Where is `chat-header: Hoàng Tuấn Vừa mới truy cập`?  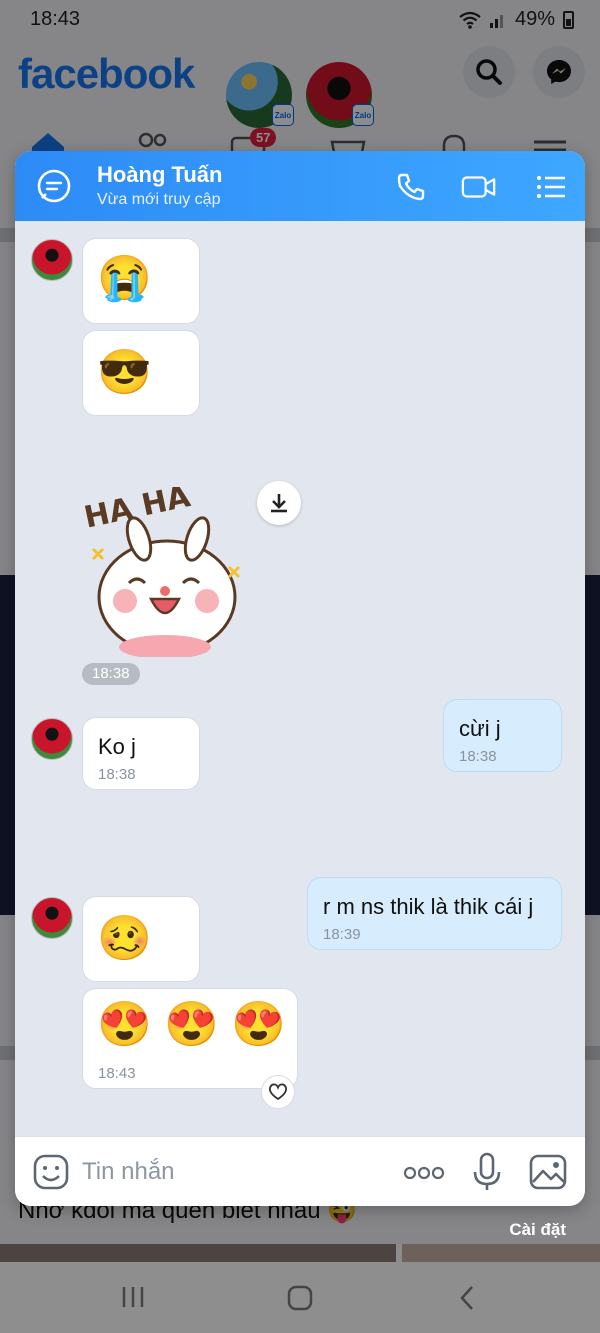 chat-header: Hoàng Tuấn Vừa mới truy cập is located at coordinates (300, 186).